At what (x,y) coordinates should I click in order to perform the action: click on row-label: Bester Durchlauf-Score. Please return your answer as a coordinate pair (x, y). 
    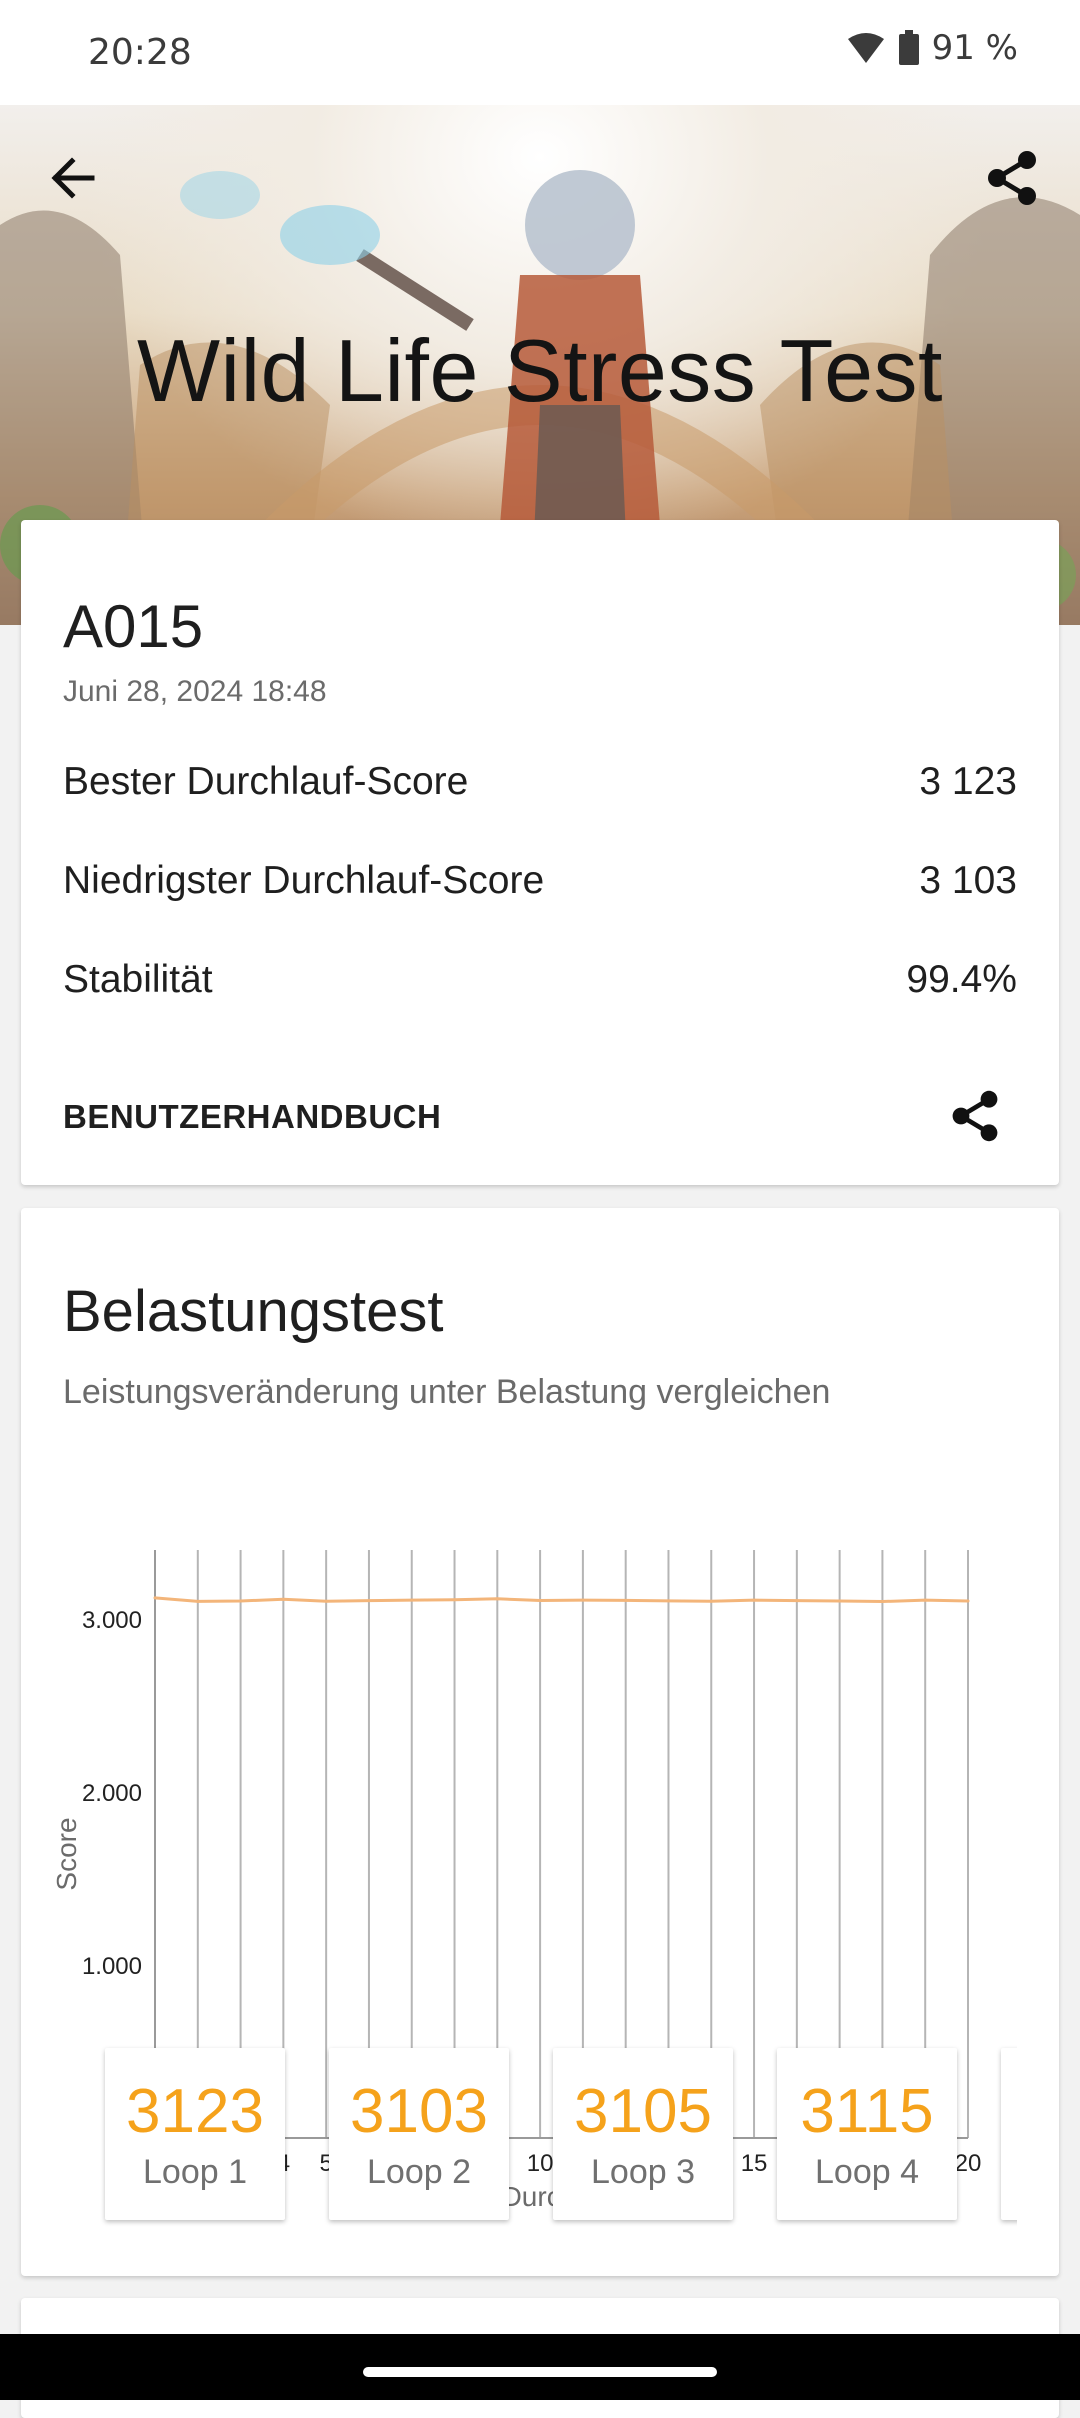
    Looking at the image, I should click on (266, 781).